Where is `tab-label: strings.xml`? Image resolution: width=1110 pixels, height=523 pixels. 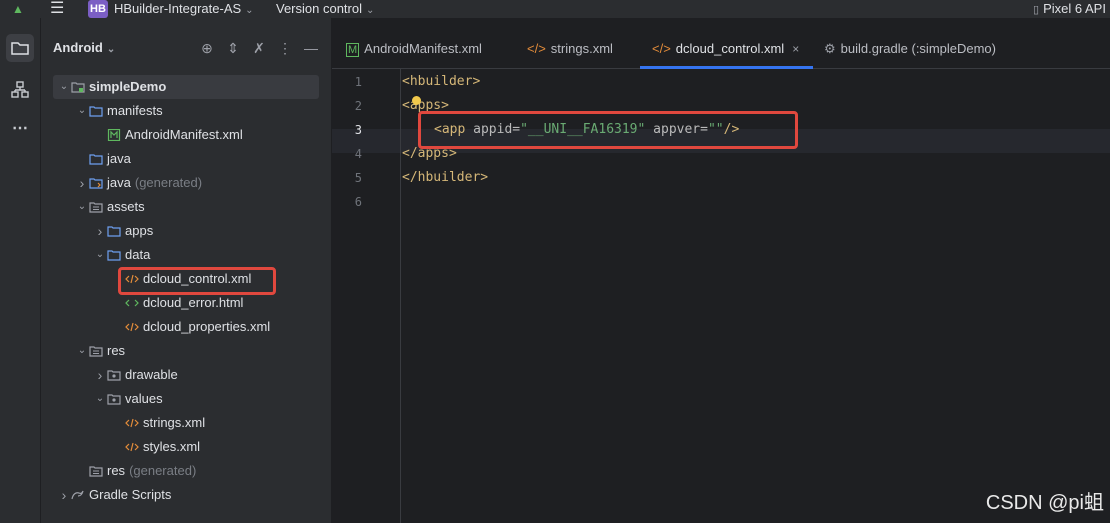
tab-label: strings.xml is located at coordinates (581, 48).